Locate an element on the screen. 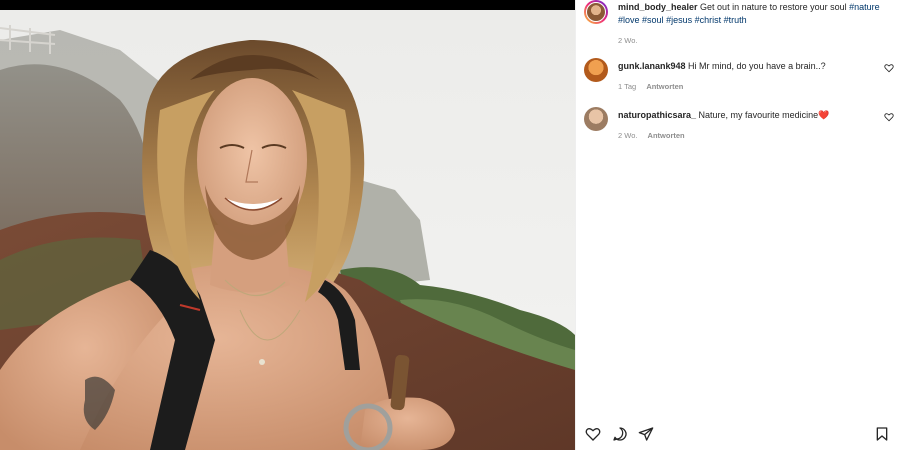 The image size is (900, 450). red-heart-emoji: ❤️ is located at coordinates (824, 115).